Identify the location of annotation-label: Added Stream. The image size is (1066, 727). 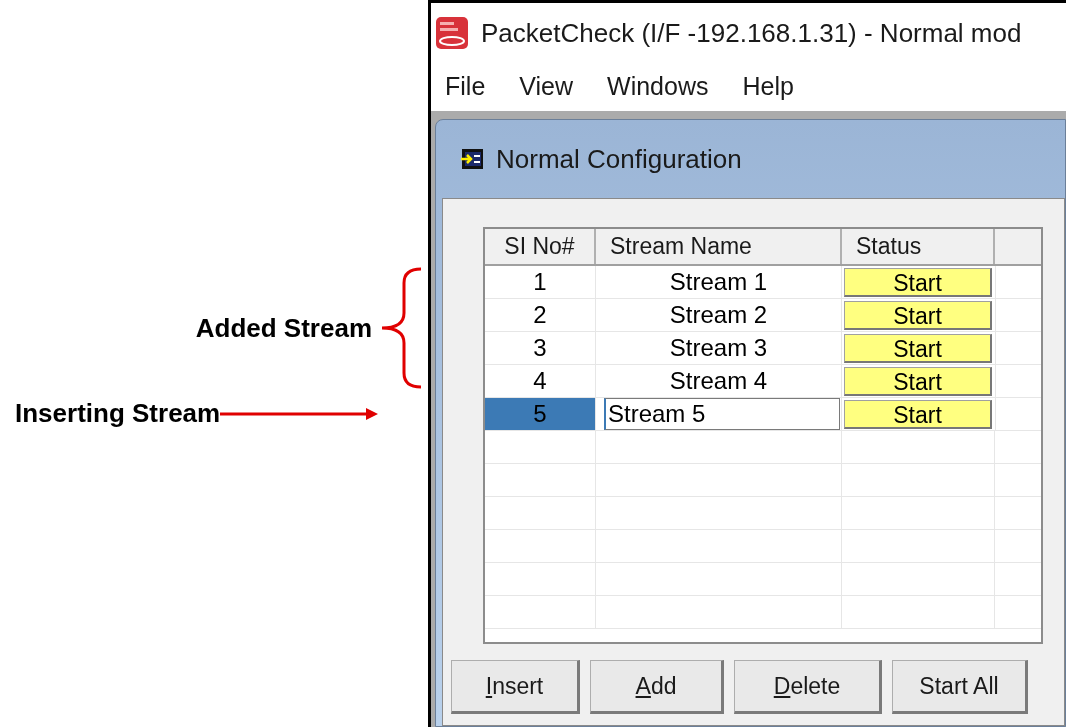
(283, 328).